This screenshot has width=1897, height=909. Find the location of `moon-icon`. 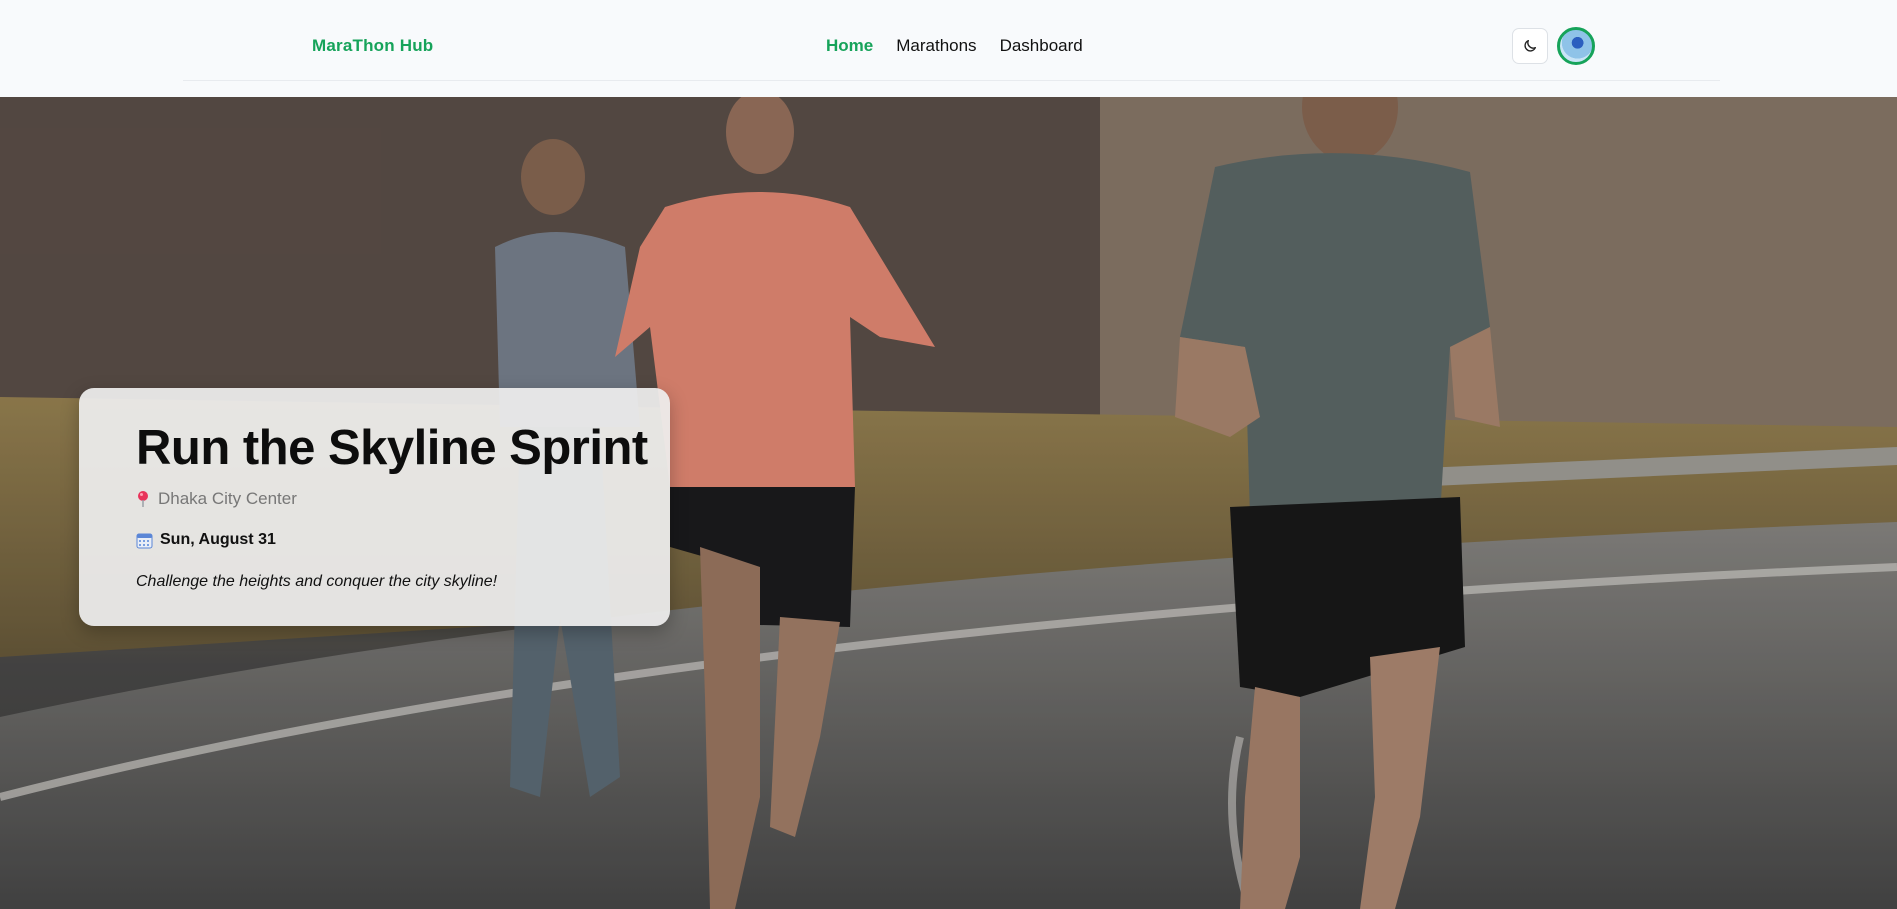

moon-icon is located at coordinates (1530, 46).